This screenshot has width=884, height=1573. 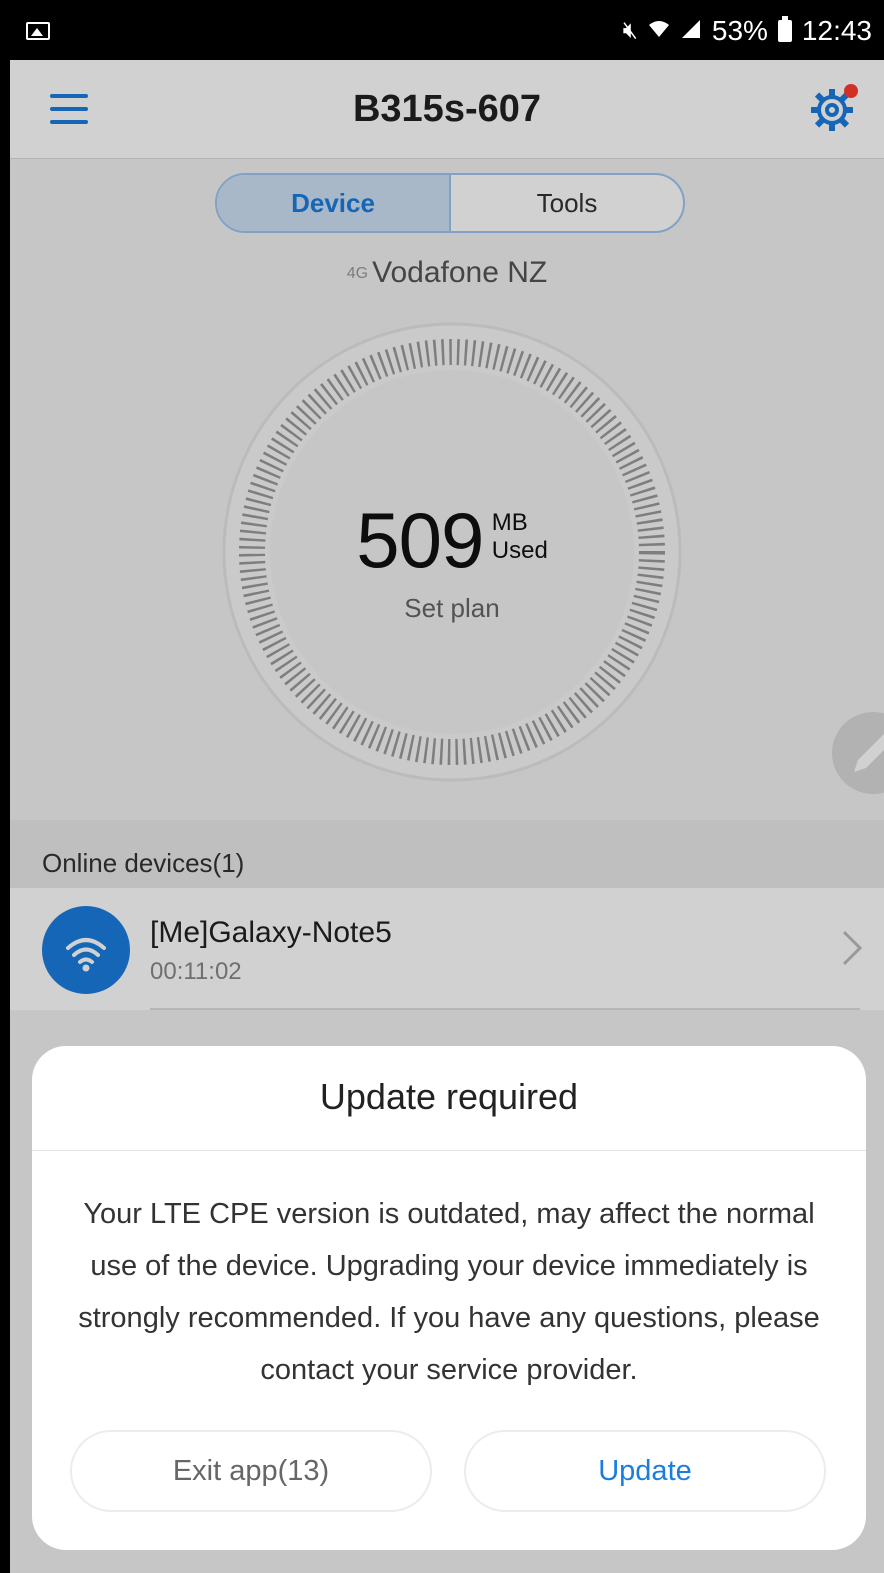 What do you see at coordinates (447, 30) in the screenshot?
I see `status-bar: 🔇︎ 53% 12:43` at bounding box center [447, 30].